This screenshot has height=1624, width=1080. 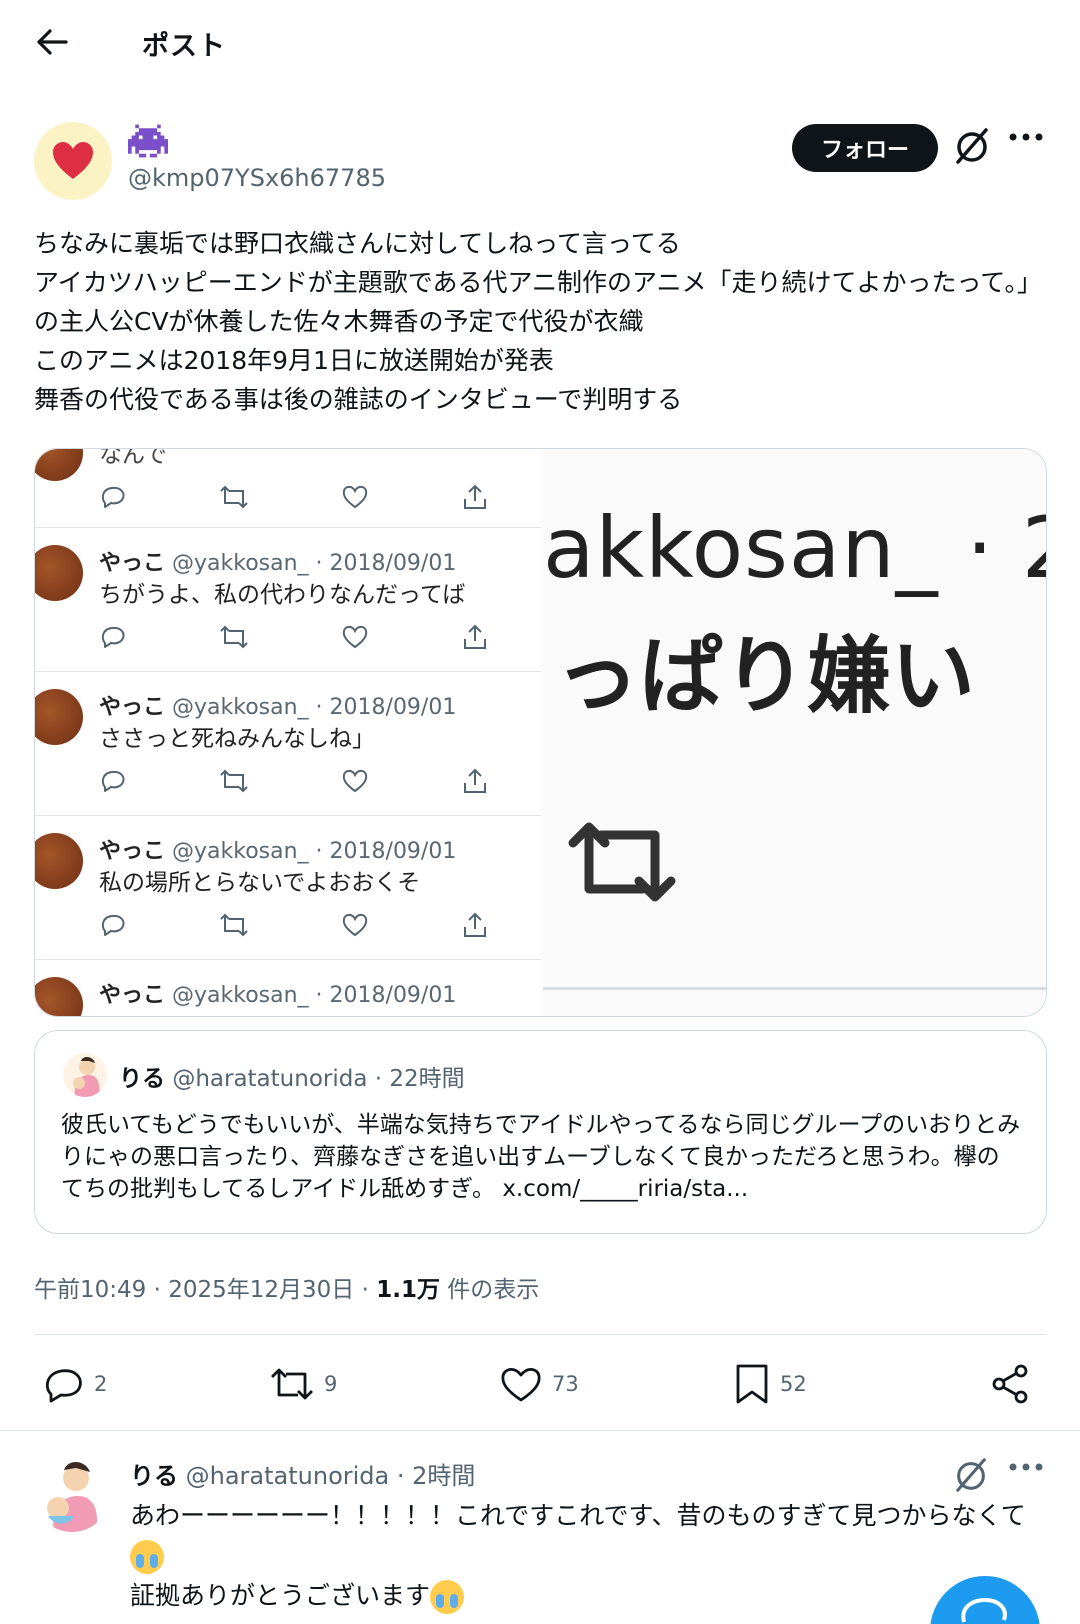 What do you see at coordinates (565, 1384) in the screenshot?
I see `like-count: 73` at bounding box center [565, 1384].